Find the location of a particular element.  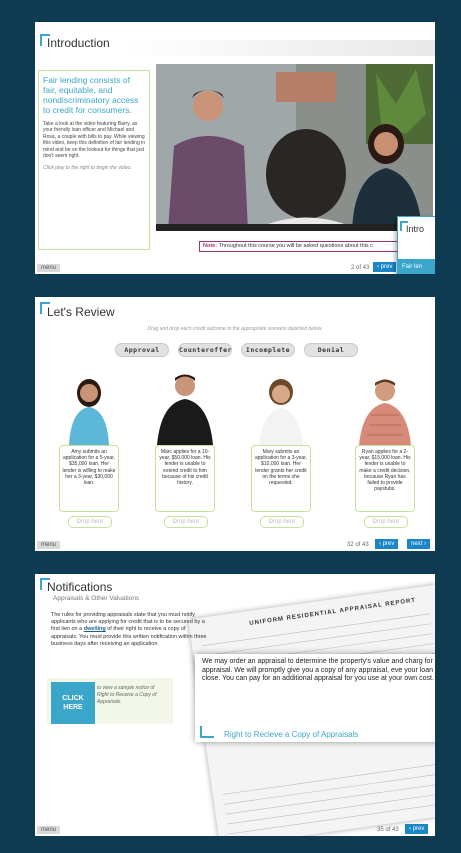

person-amy is located at coordinates (89, 412).